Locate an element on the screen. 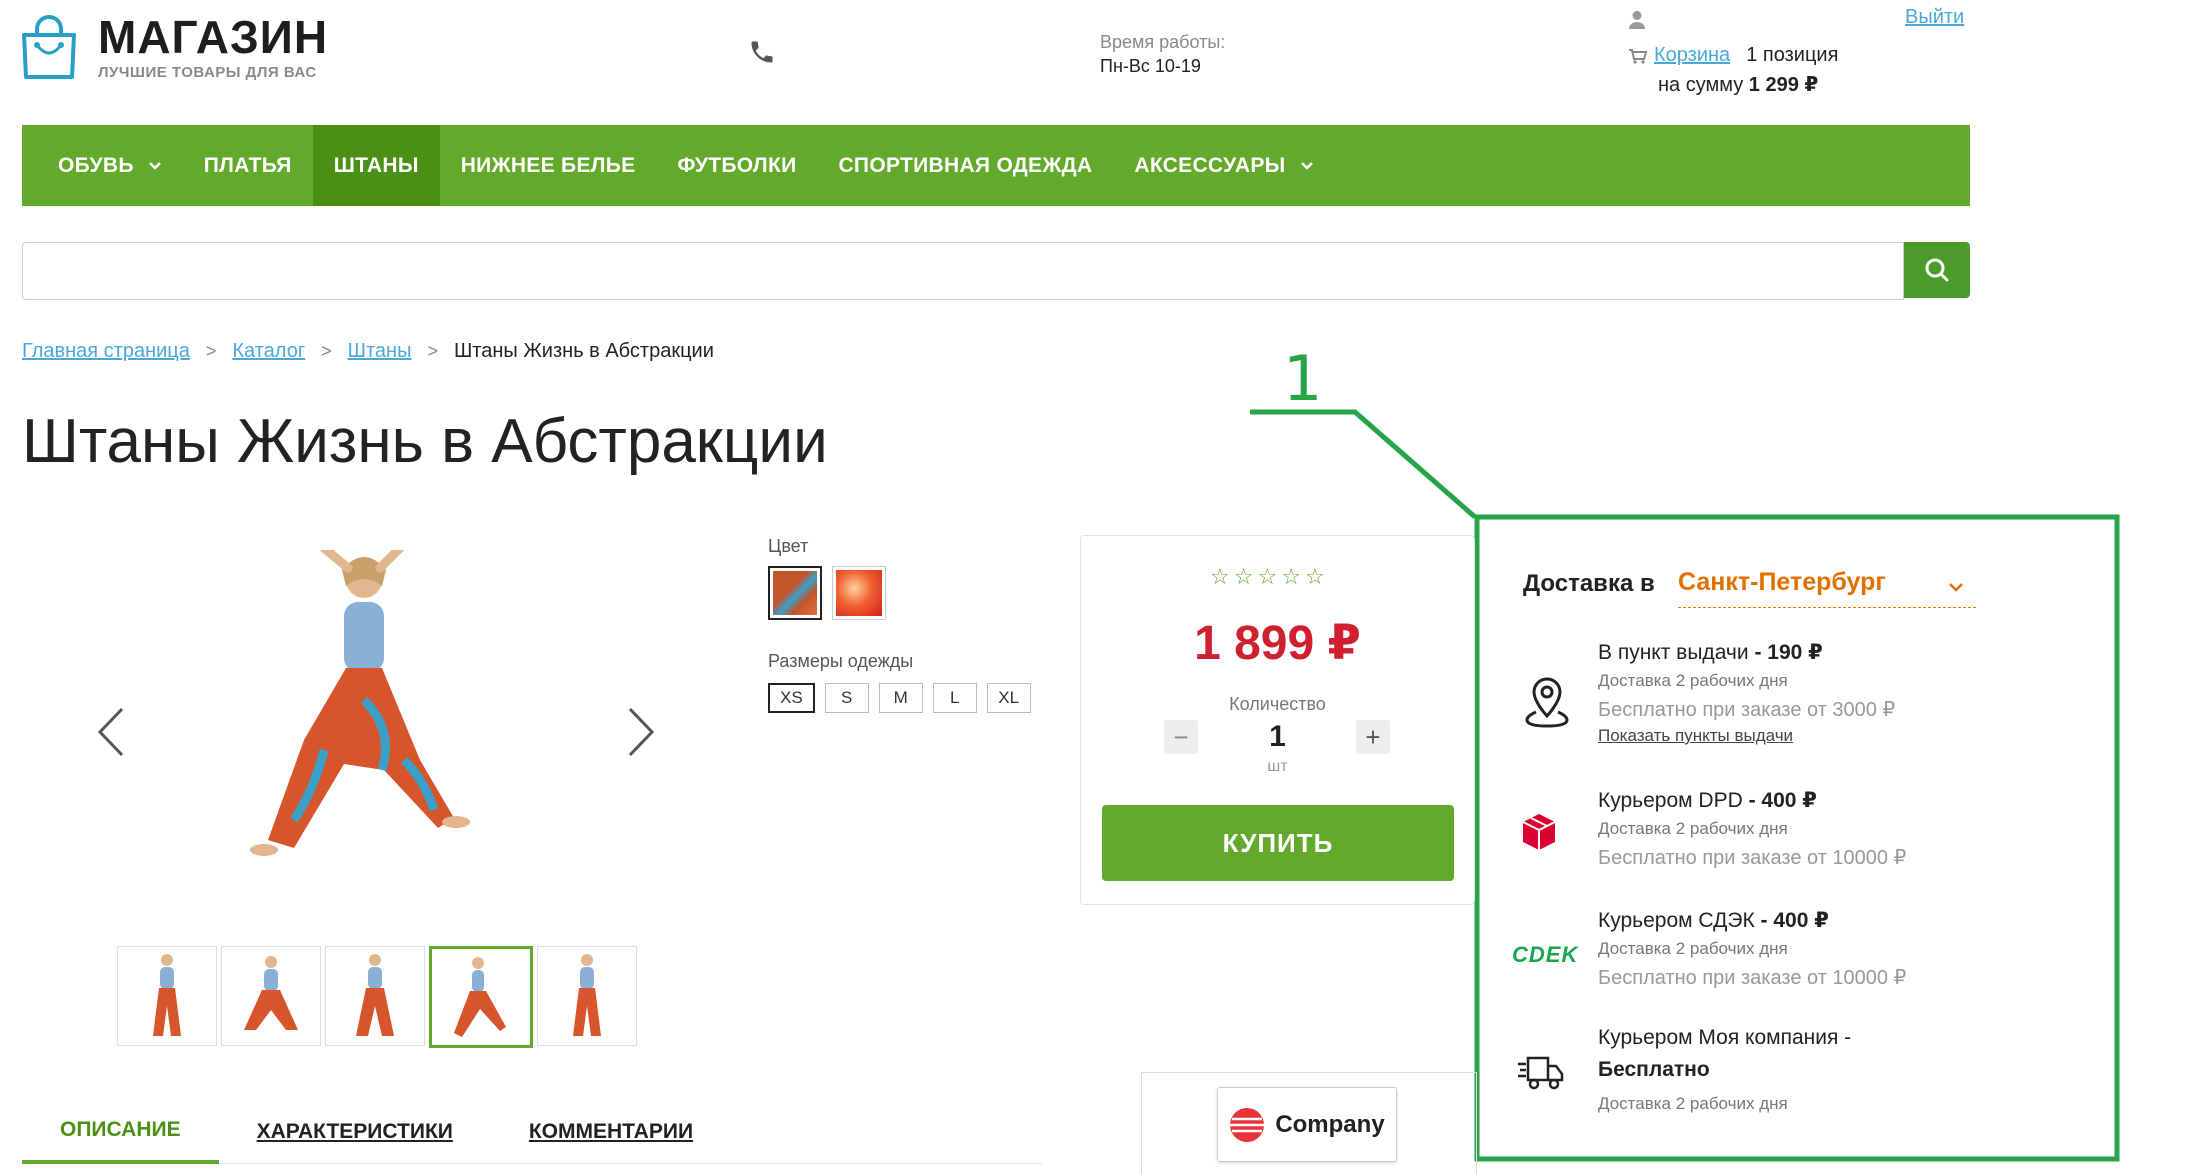 This screenshot has height=1174, width=2198. size-option-s: S is located at coordinates (846, 698).